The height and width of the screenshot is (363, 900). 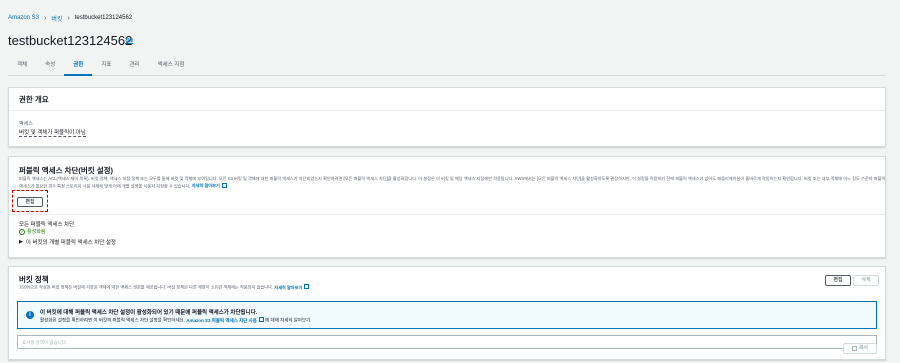 I want to click on breadcrumb: Amazon S3 › 버킷 › testbucket123124562, so click(x=70, y=18).